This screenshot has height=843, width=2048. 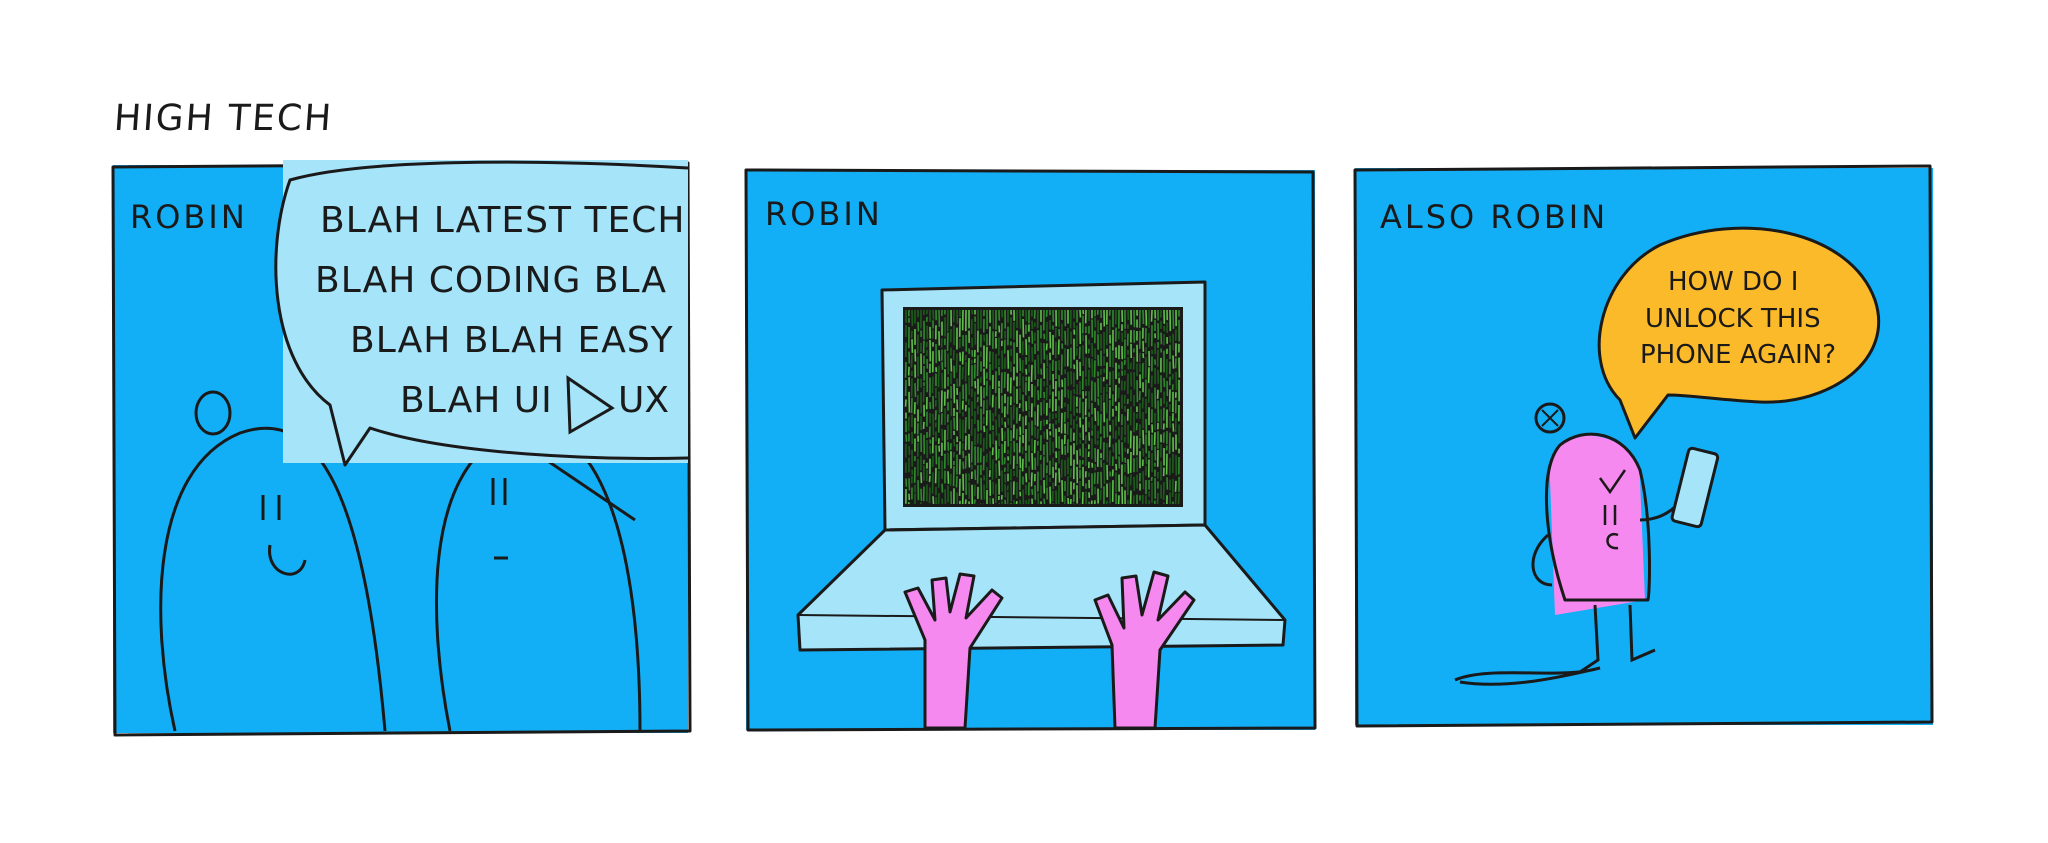 What do you see at coordinates (512, 340) in the screenshot?
I see `speech-bubble-1-line-3: BLAH BLAH EASY` at bounding box center [512, 340].